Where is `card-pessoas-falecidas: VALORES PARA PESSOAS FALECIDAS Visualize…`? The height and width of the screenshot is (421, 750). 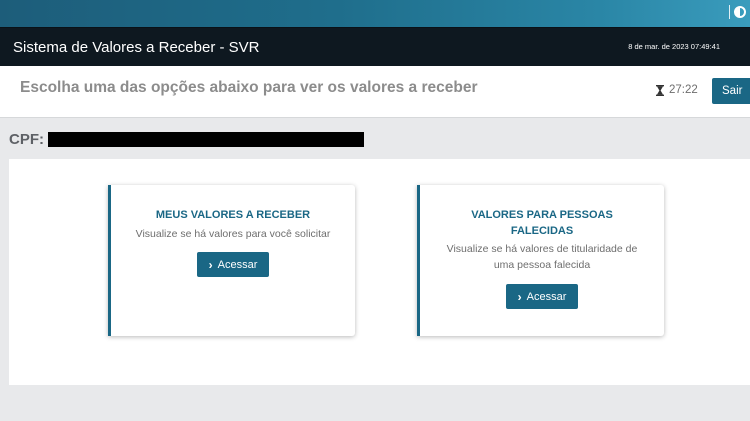 card-pessoas-falecidas: VALORES PARA PESSOAS FALECIDAS Visualize… is located at coordinates (540, 260).